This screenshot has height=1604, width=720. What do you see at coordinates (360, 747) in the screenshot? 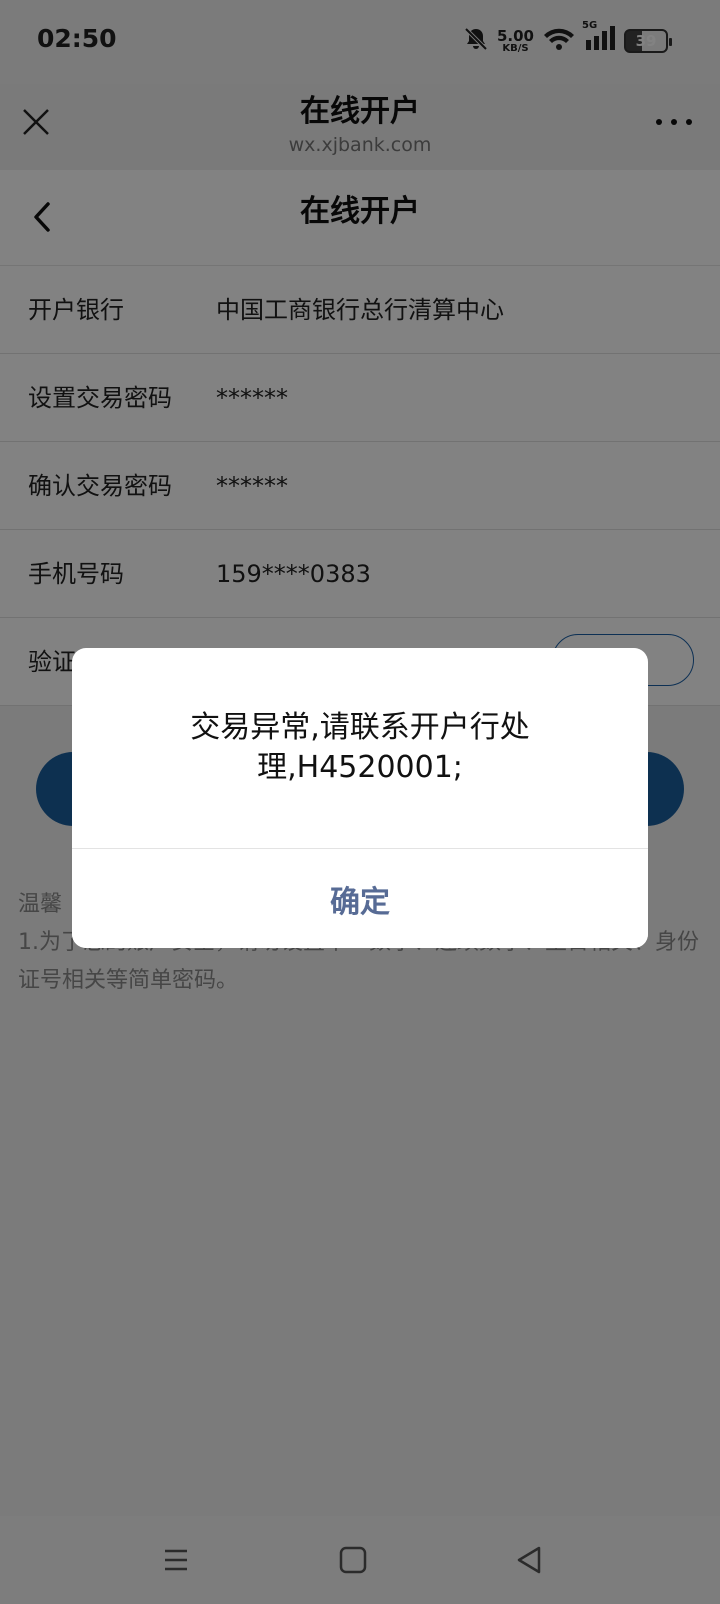
I see `dialog-message: 交易异常,请联系开户行处理,H4520001;` at bounding box center [360, 747].